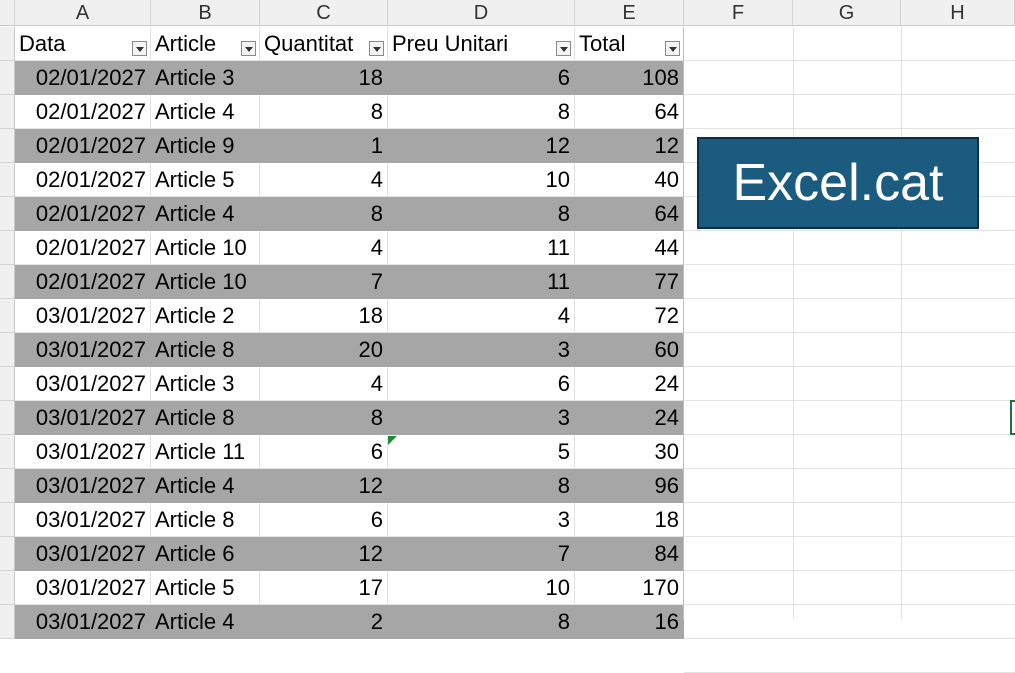 Image resolution: width=1015 pixels, height=673 pixels. I want to click on table-cell: 7, so click(324, 282).